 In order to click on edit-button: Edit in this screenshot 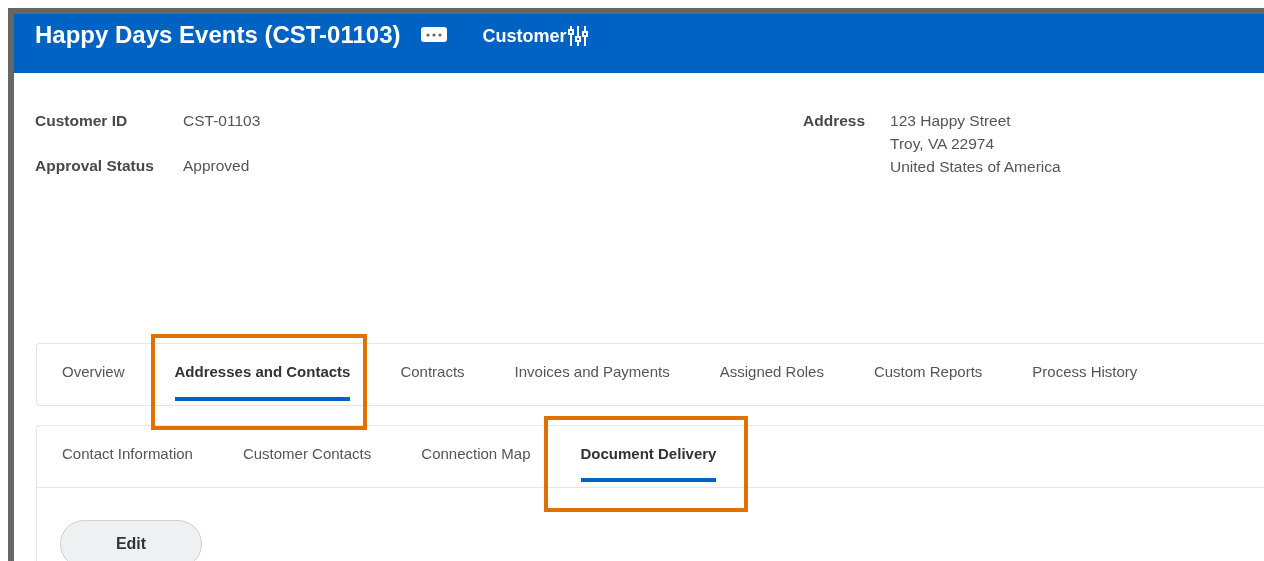, I will do `click(131, 540)`.